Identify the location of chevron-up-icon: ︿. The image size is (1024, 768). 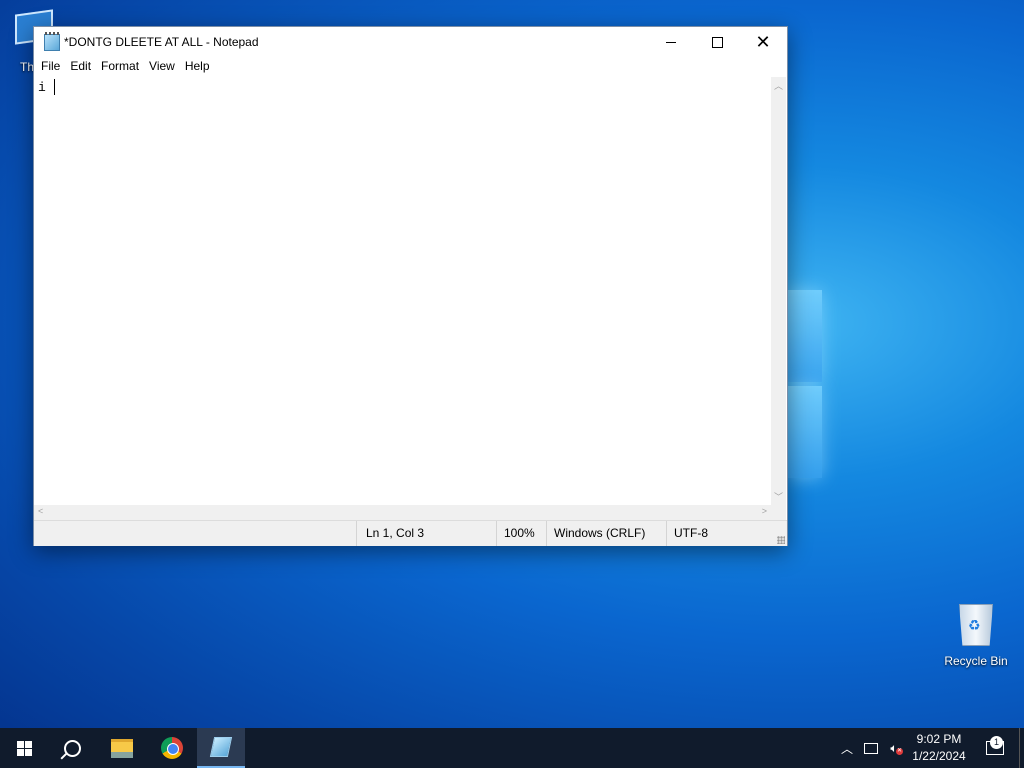
(846, 748).